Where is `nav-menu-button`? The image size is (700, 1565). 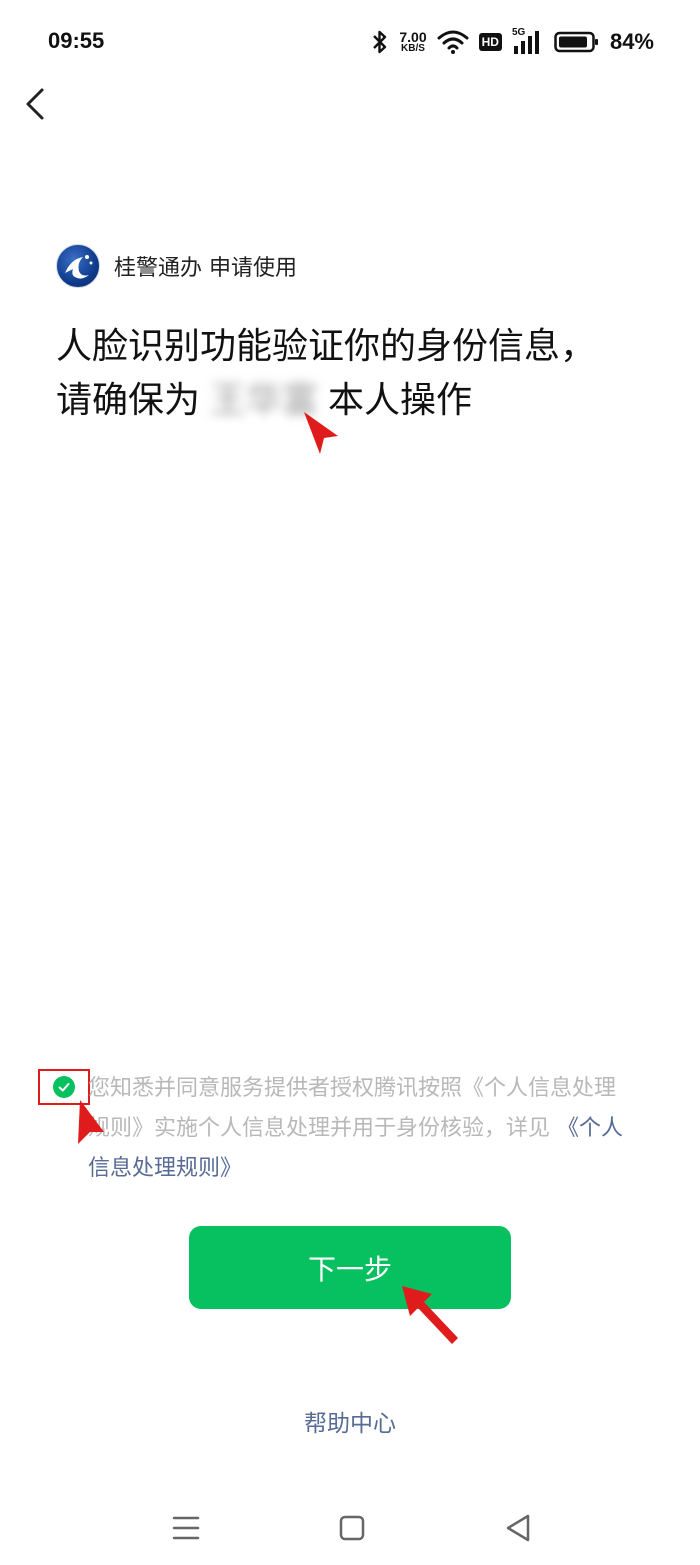
nav-menu-button is located at coordinates (186, 1528).